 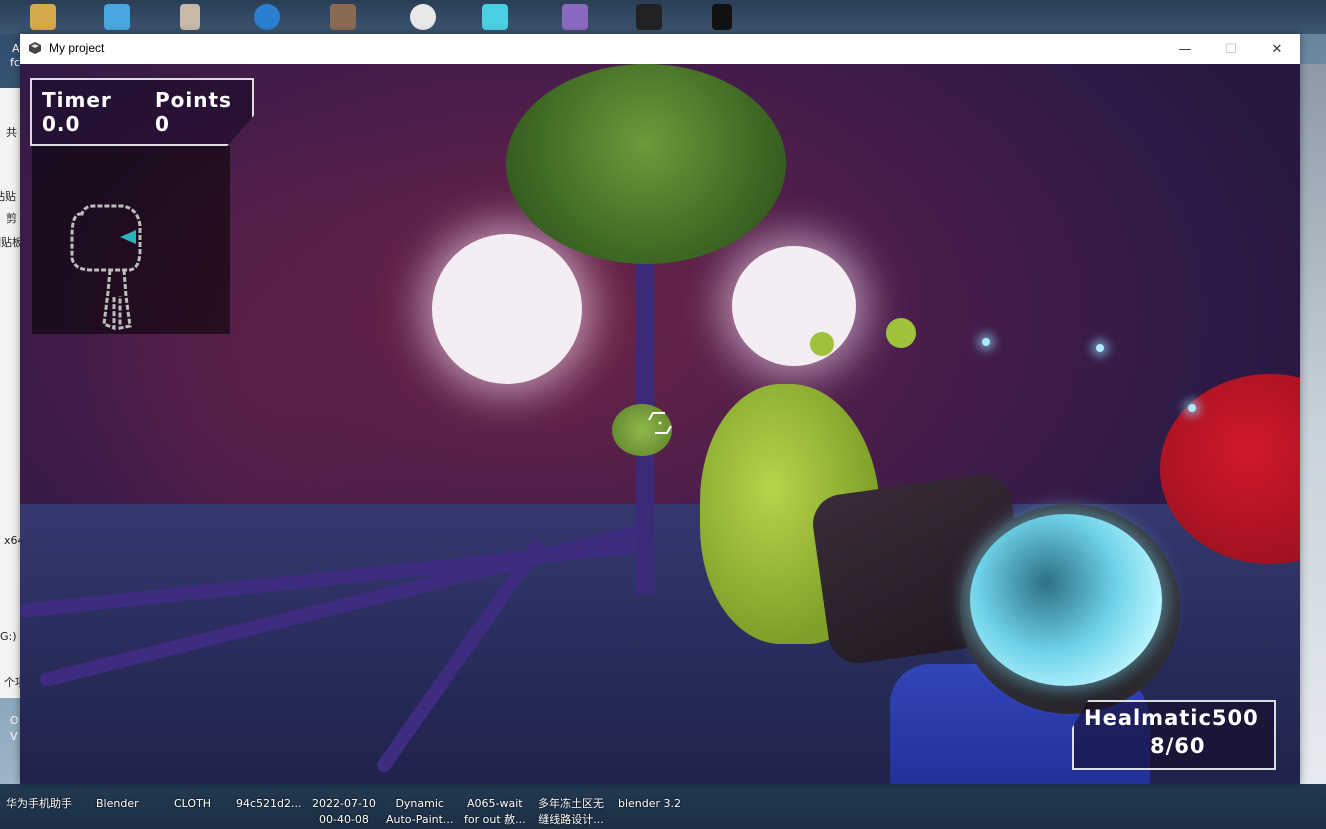 What do you see at coordinates (1313, 424) in the screenshot?
I see `desktop-wallpaper-edge` at bounding box center [1313, 424].